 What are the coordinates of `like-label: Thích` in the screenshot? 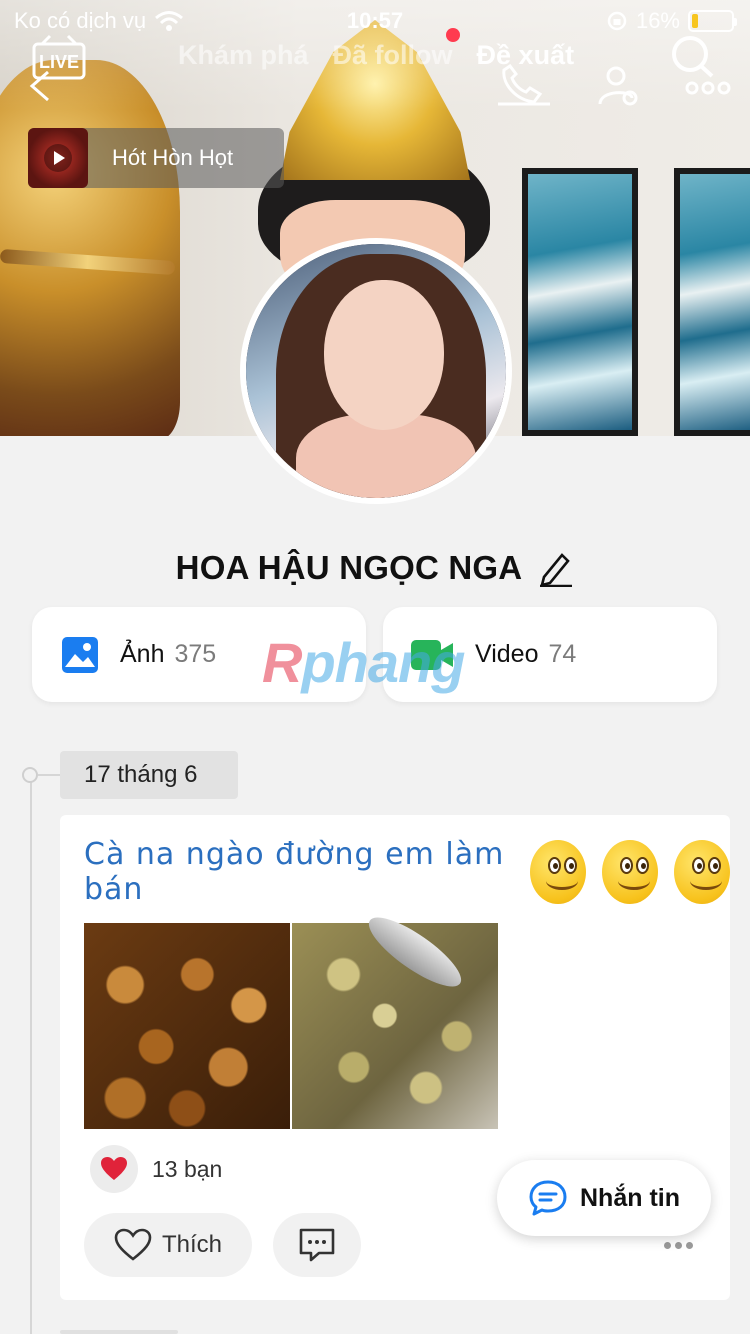 It's located at (192, 1244).